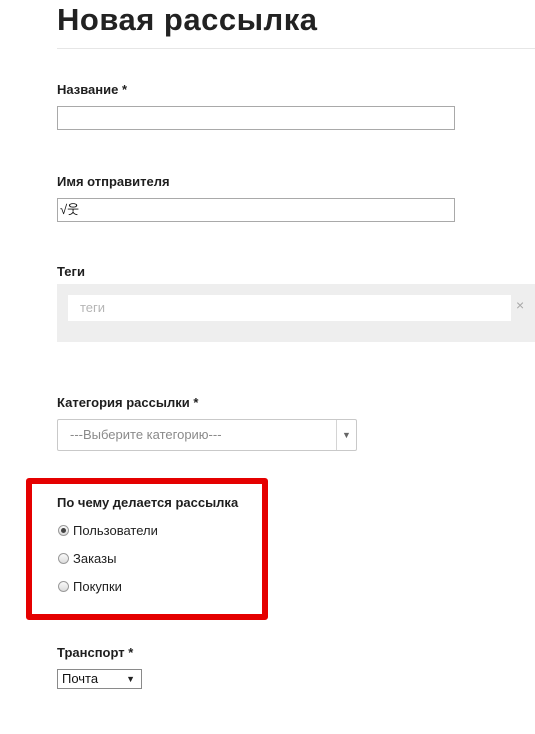  What do you see at coordinates (289, 308) in the screenshot?
I see `tags-input: теги` at bounding box center [289, 308].